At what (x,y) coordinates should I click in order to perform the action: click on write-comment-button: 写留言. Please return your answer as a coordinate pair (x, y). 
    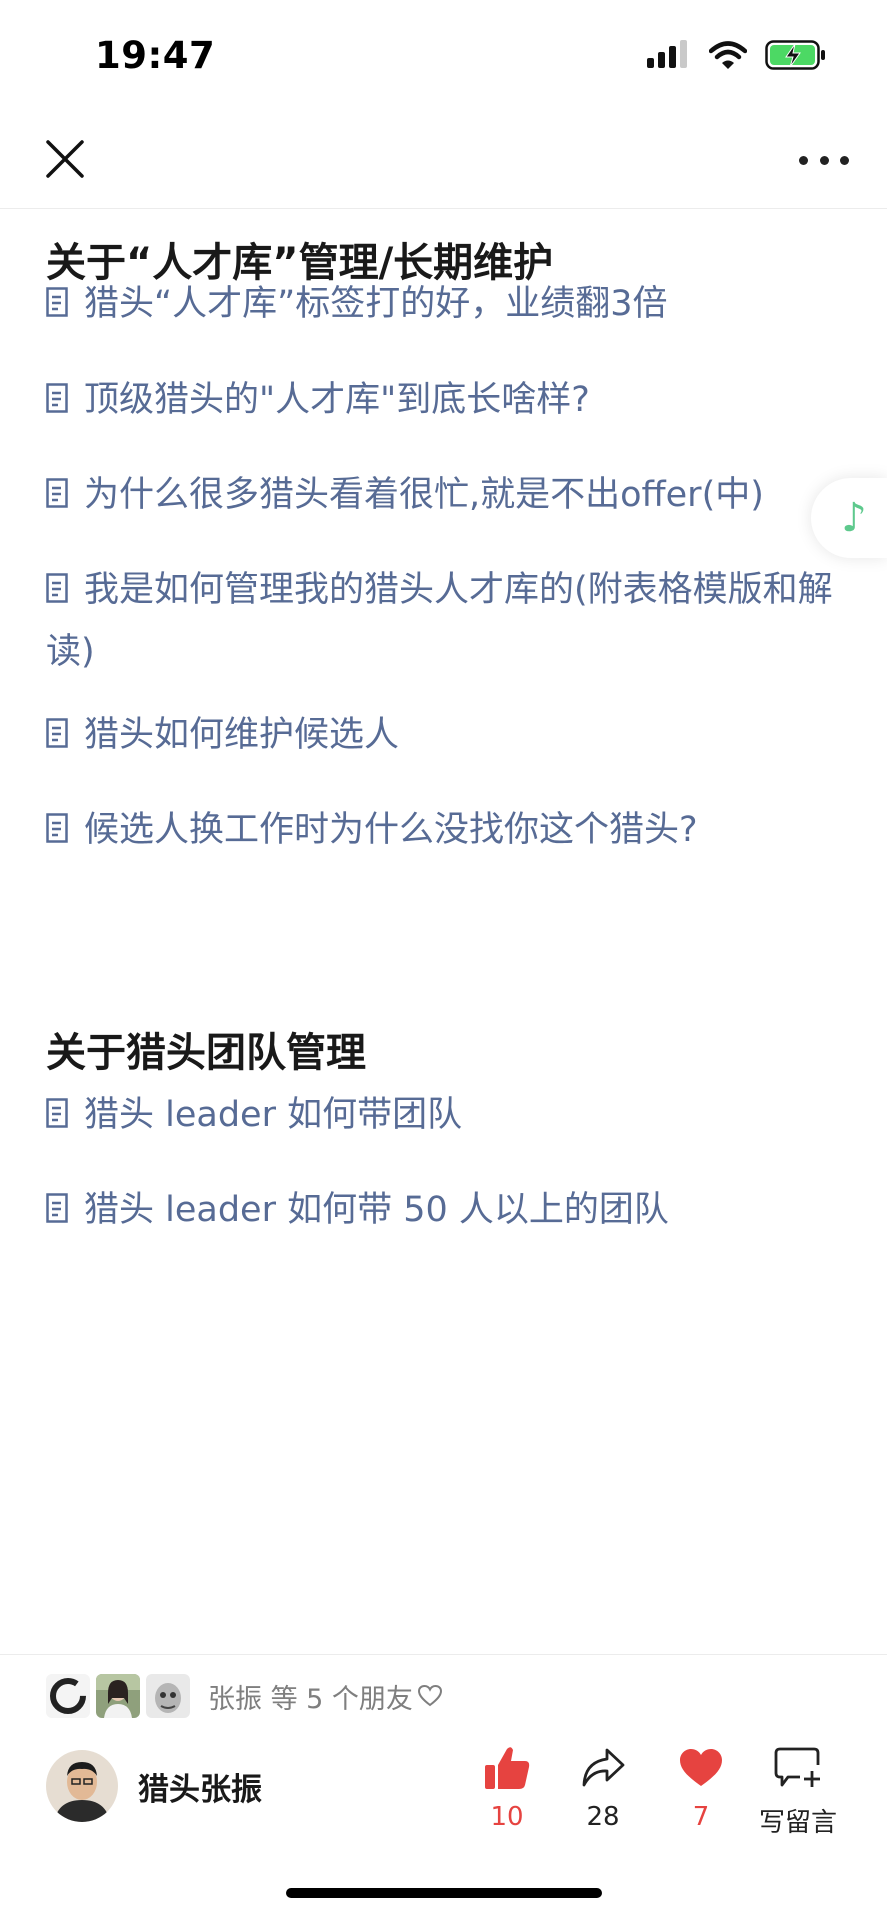
    Looking at the image, I should click on (798, 1789).